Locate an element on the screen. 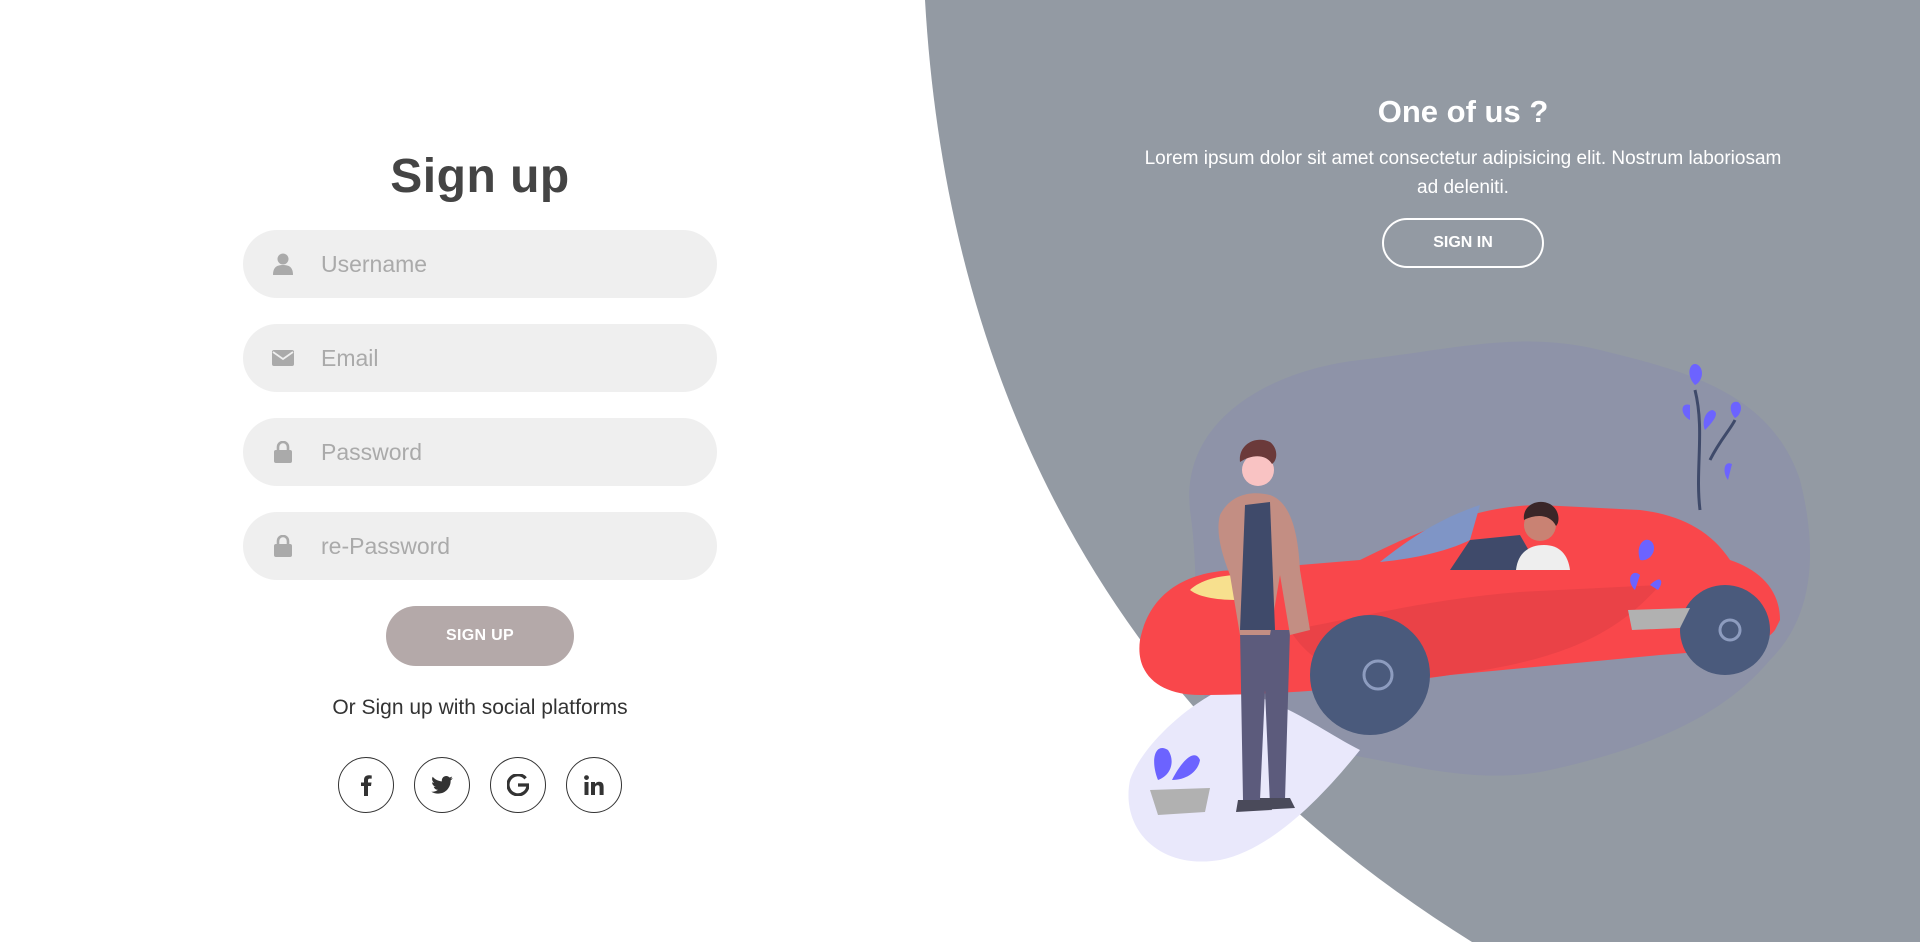 The width and height of the screenshot is (1920, 942). email-field is located at coordinates (480, 358).